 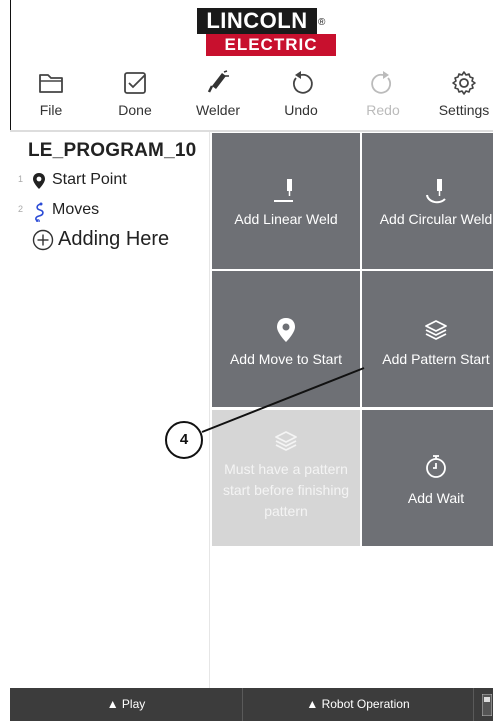 I want to click on bottom-bar: ▲ Play ▲ Robot Operation, so click(x=251, y=704).